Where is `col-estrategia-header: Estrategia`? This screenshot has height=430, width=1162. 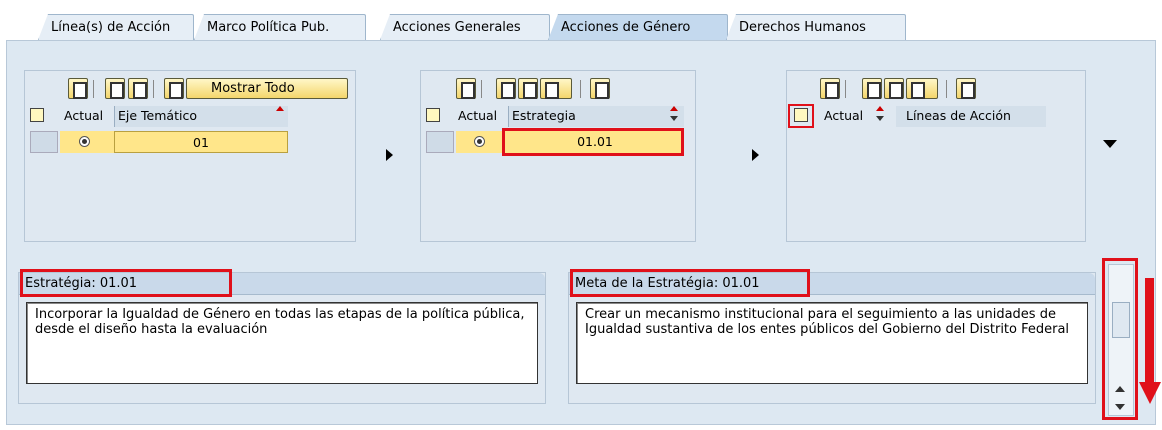
col-estrategia-header: Estrategia is located at coordinates (544, 115).